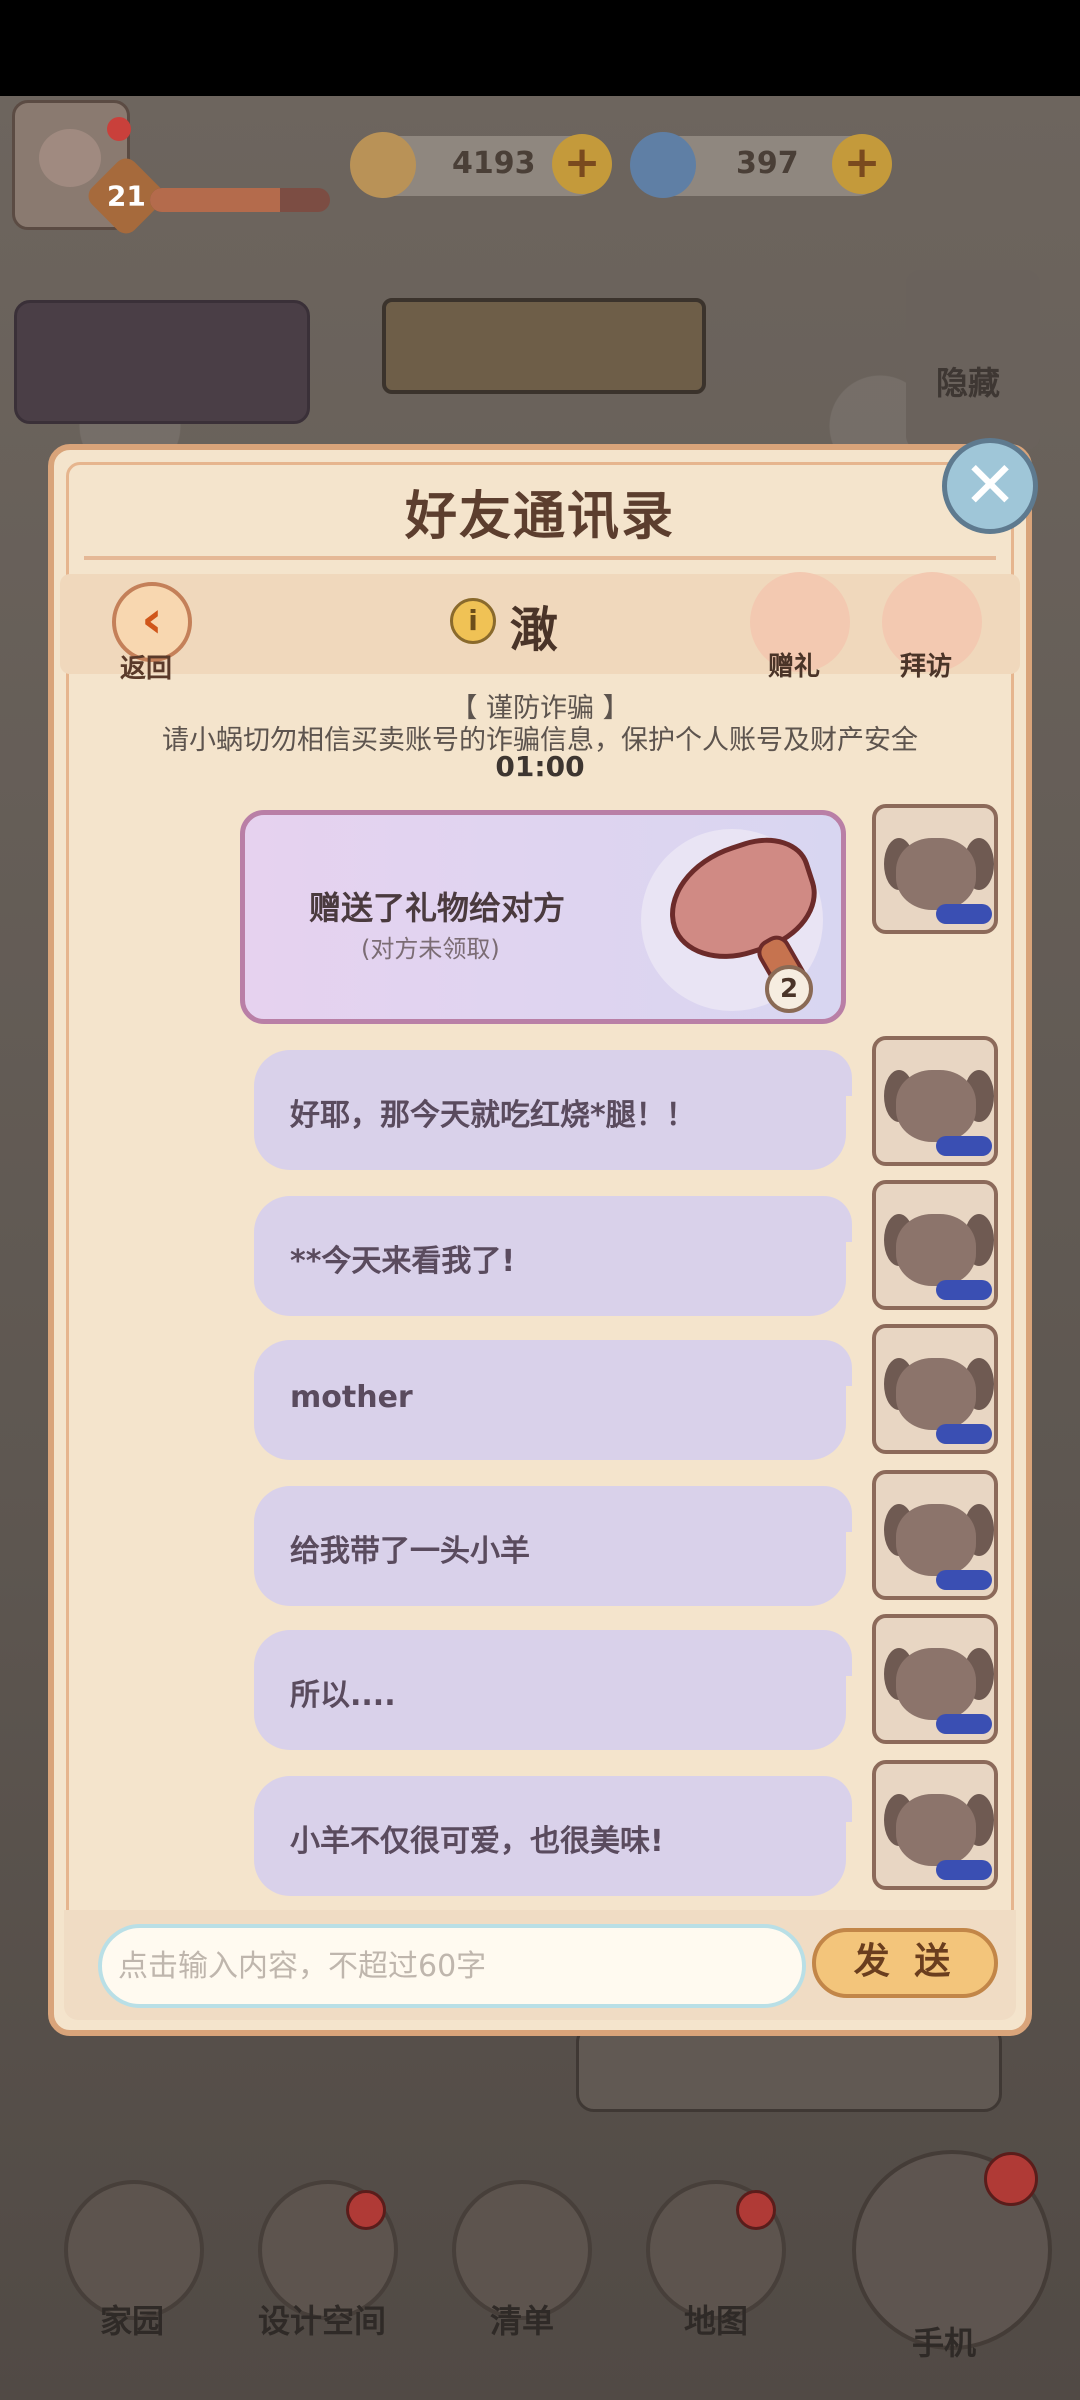  What do you see at coordinates (481, 165) in the screenshot?
I see `coin-counter: 4193 +` at bounding box center [481, 165].